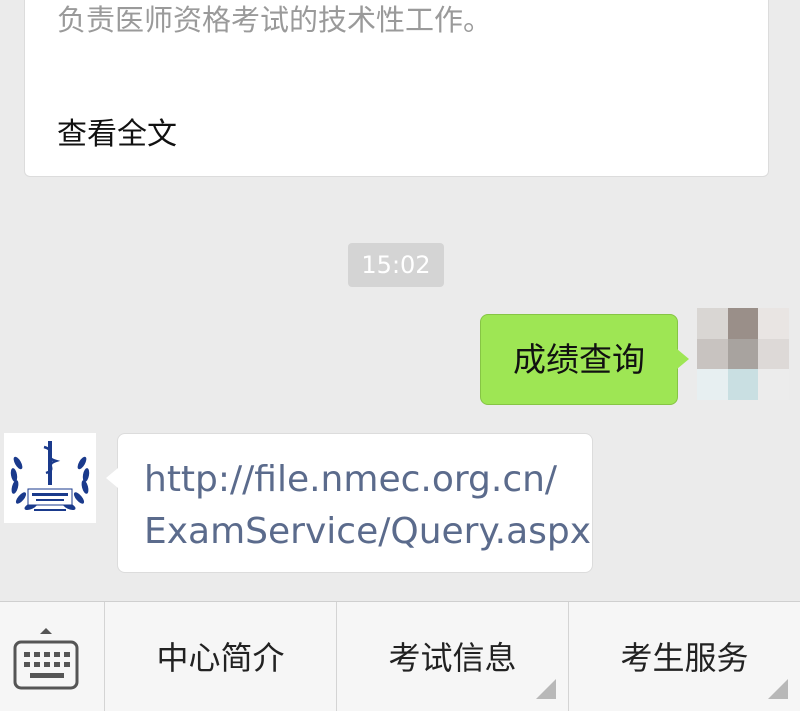 This screenshot has width=800, height=711. I want to click on outgoing-message-bubble: 成绩查询, so click(584, 359).